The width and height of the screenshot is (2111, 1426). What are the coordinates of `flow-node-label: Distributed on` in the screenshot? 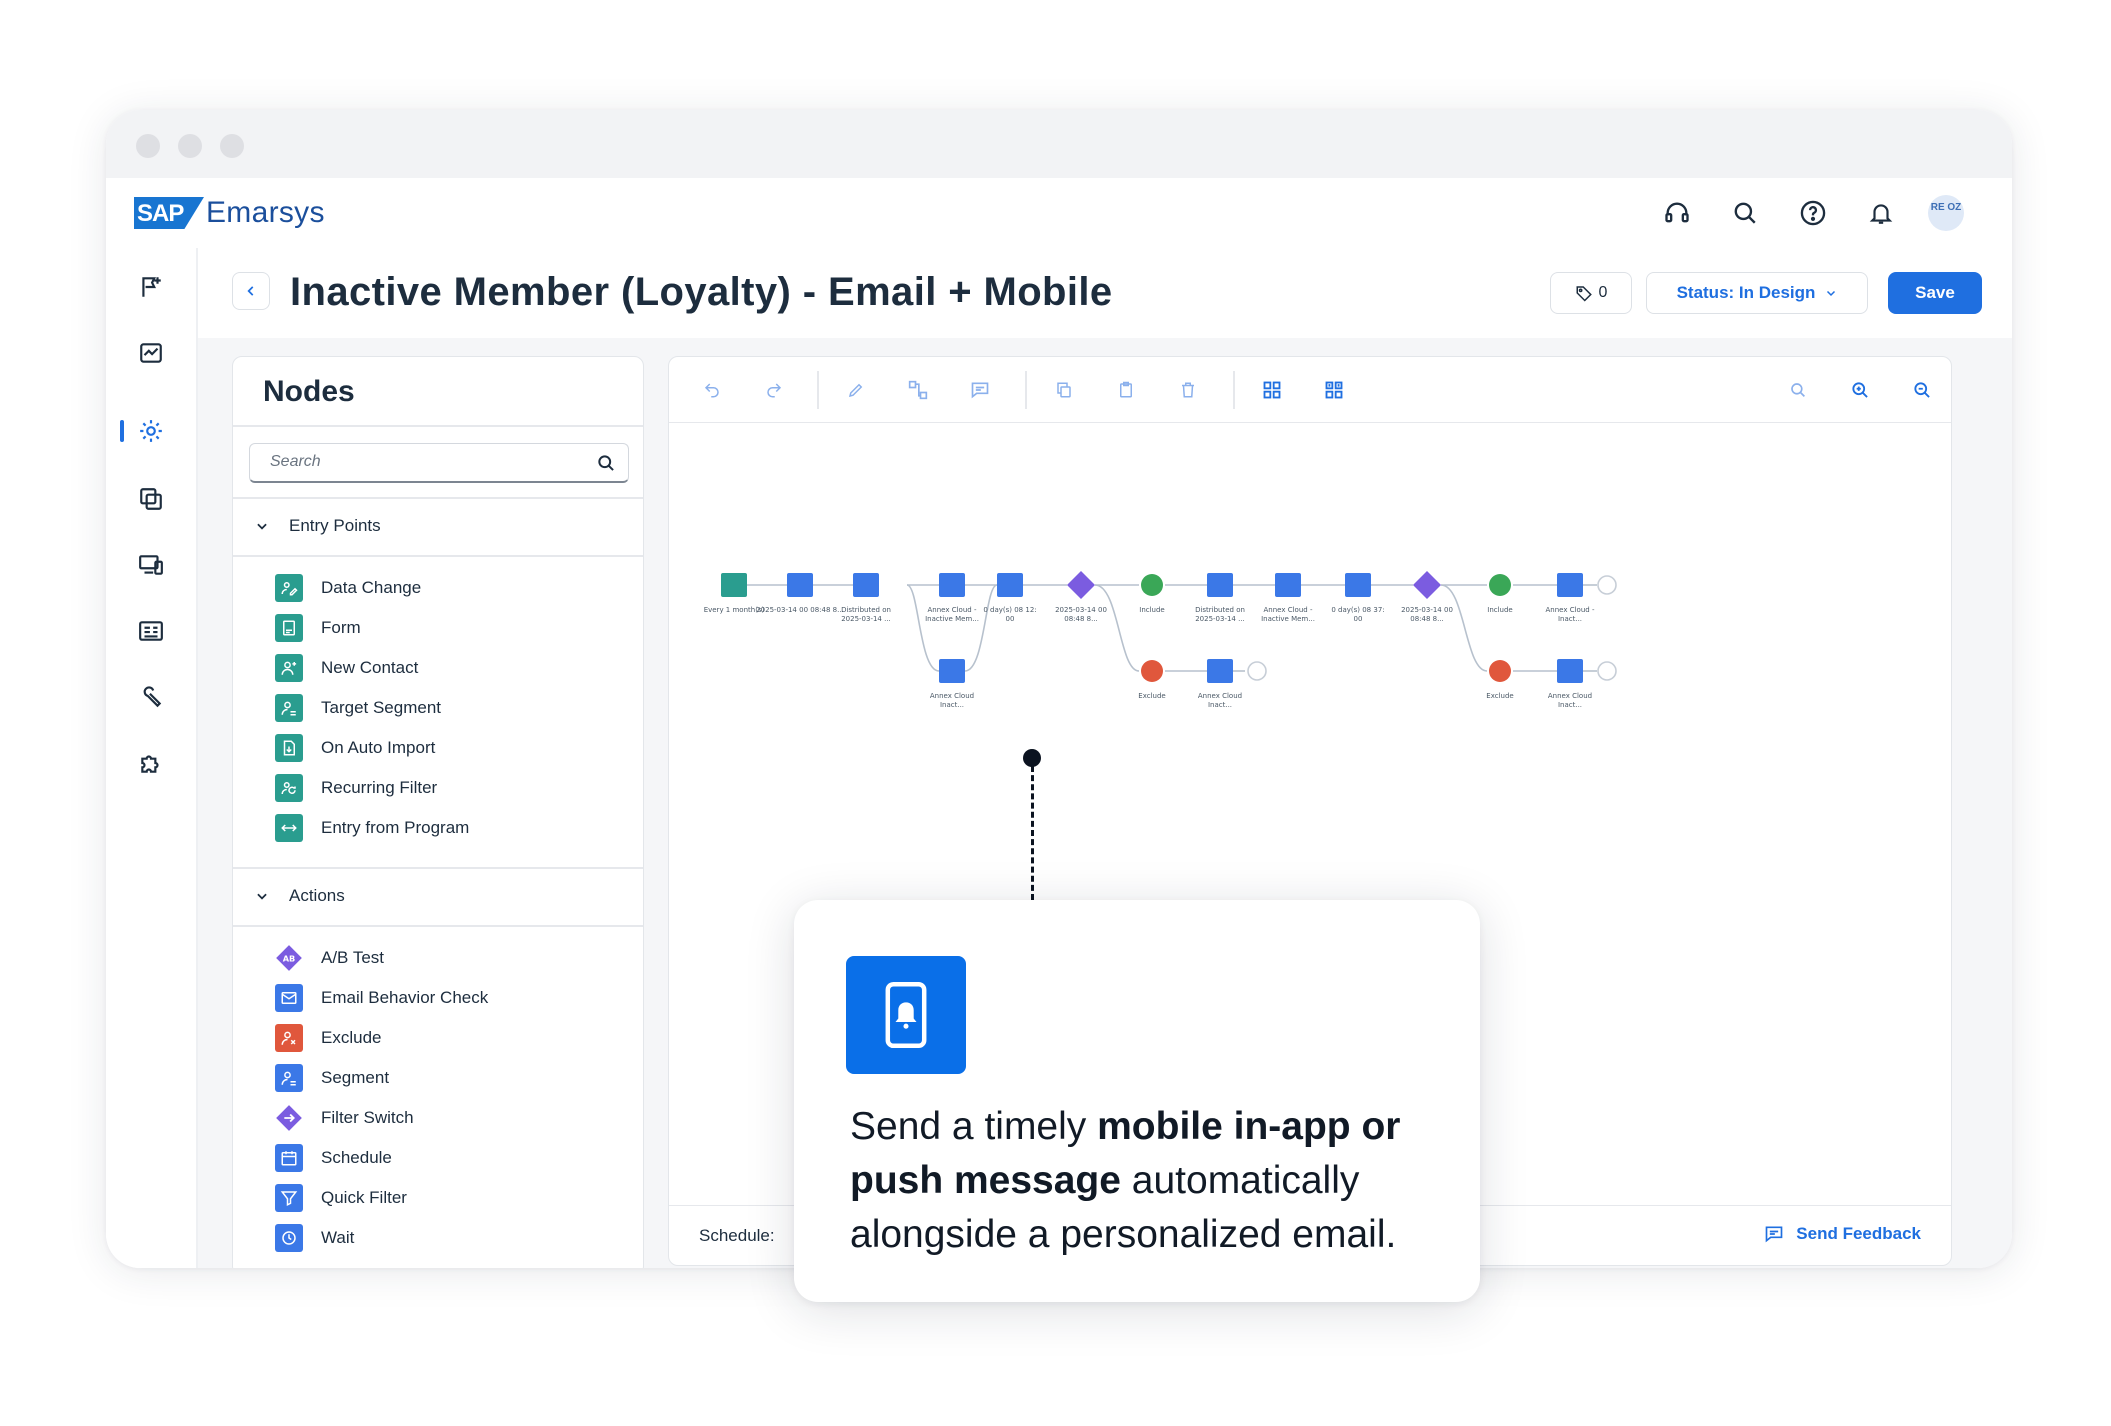 It's located at (866, 610).